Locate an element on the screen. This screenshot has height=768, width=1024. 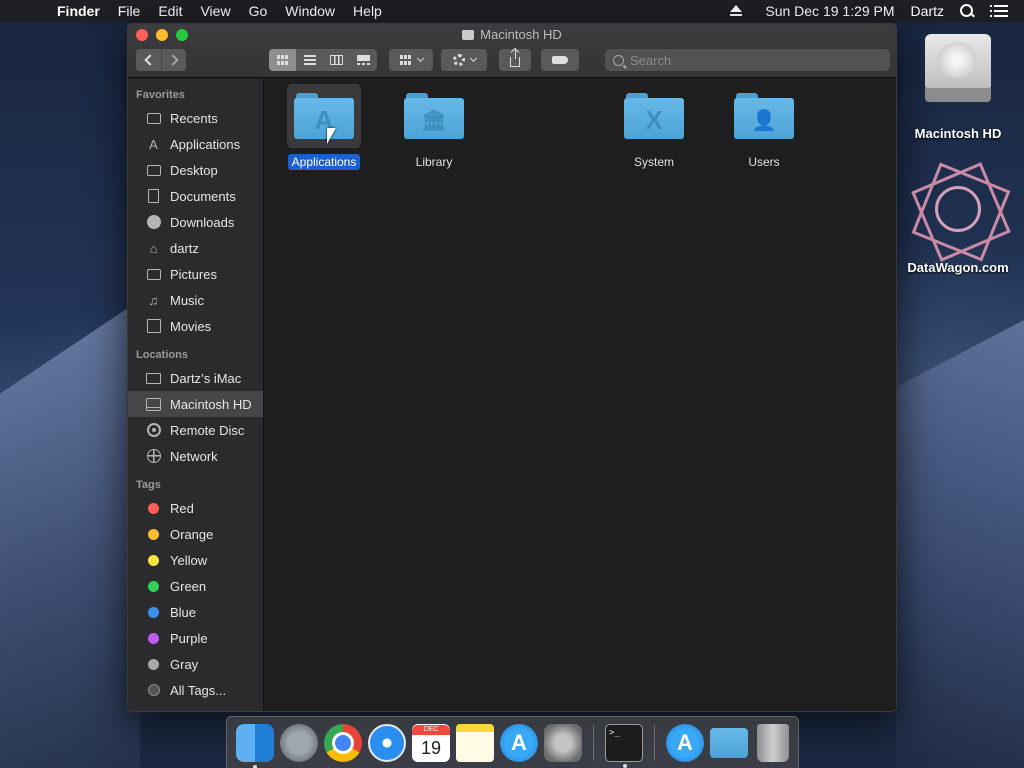
search-field is located at coordinates (747, 60).